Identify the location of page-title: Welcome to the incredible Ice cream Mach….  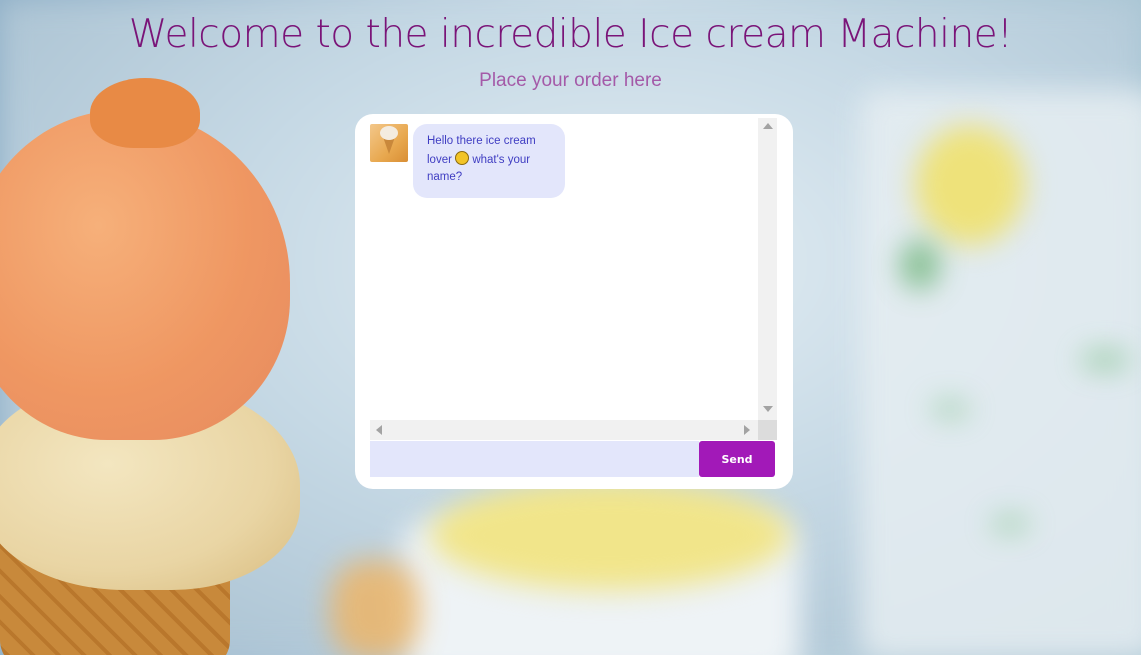
(570, 34).